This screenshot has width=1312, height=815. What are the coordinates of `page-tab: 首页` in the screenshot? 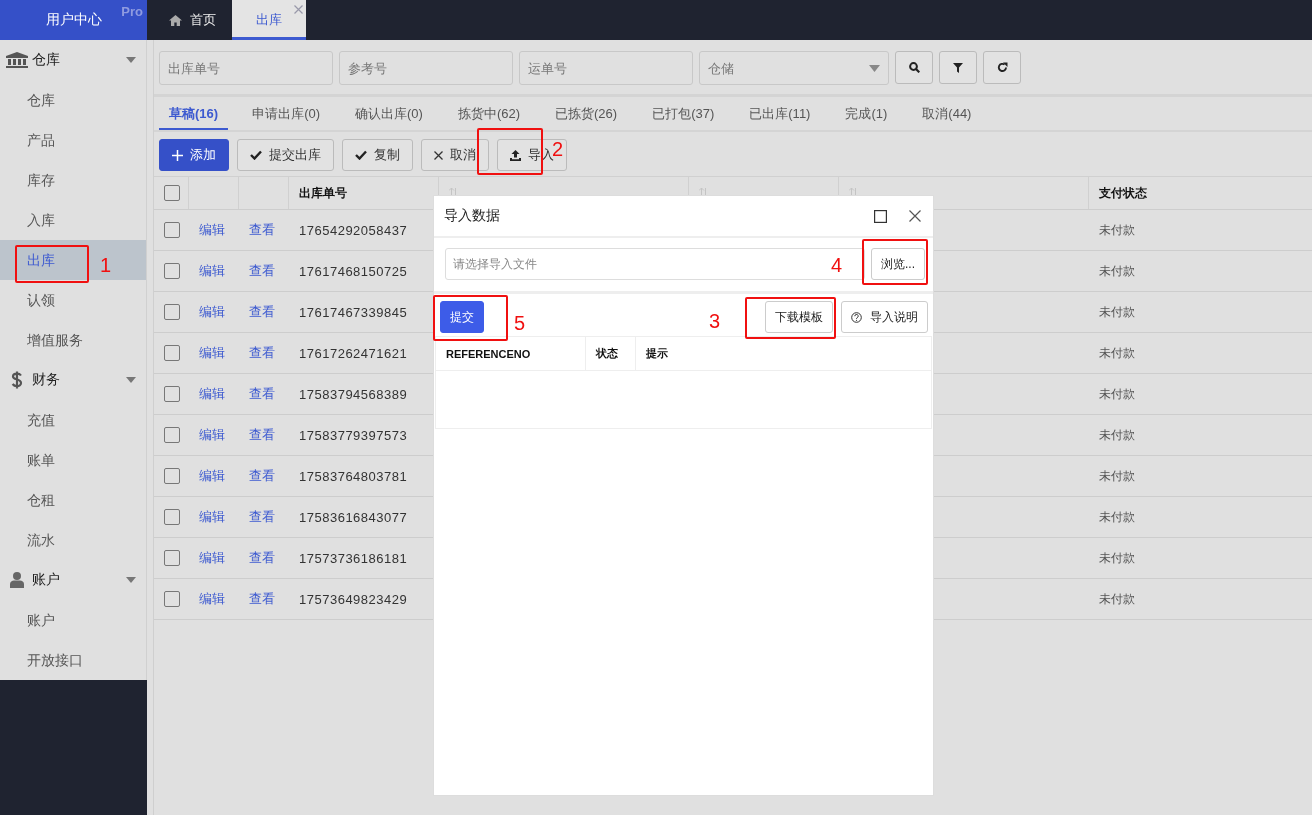 It's located at (192, 20).